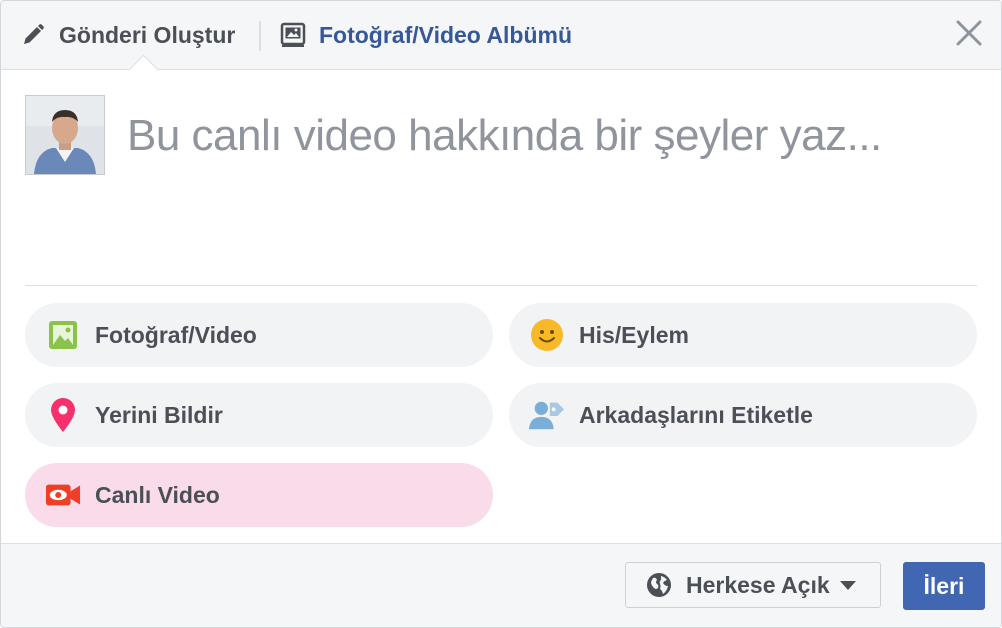 Image resolution: width=1002 pixels, height=628 pixels. I want to click on option-tag-friends: Arkadaşlarını Etiketle, so click(743, 415).